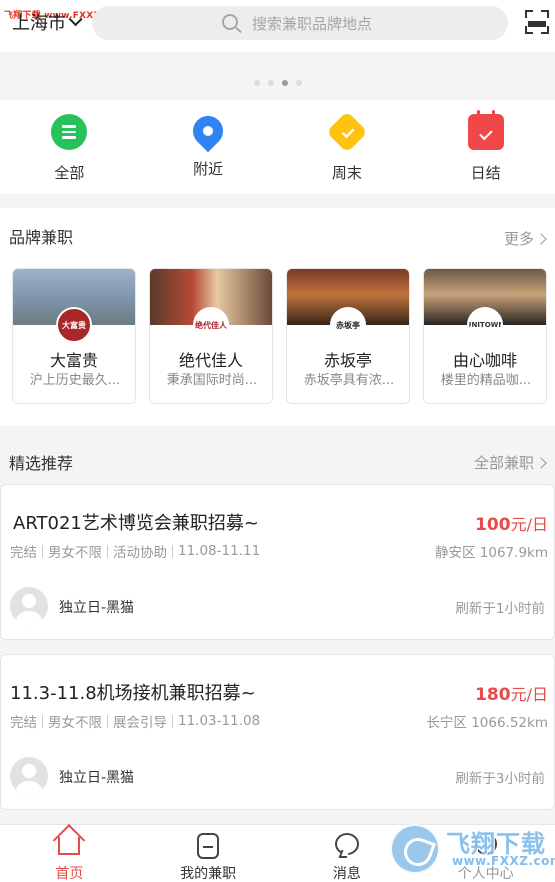  What do you see at coordinates (346, 844) in the screenshot?
I see `message-icon` at bounding box center [346, 844].